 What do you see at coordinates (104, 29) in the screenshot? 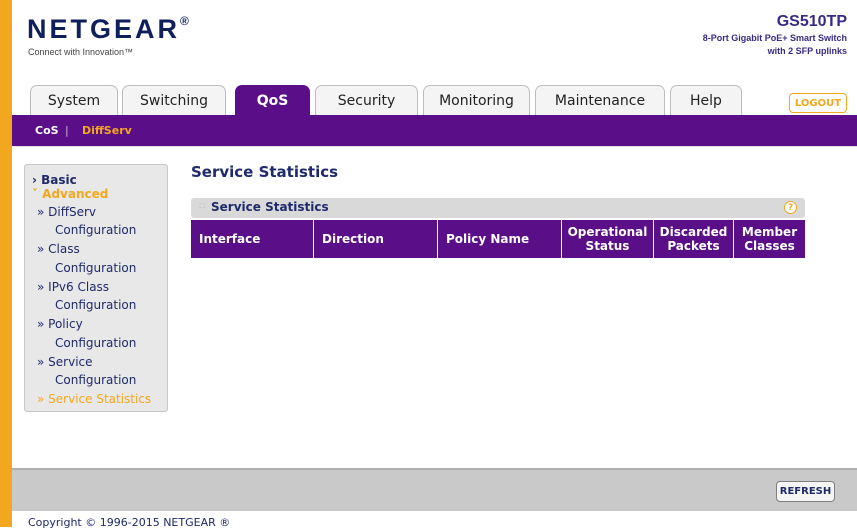
I see `logo-text: NETGEAR` at bounding box center [104, 29].